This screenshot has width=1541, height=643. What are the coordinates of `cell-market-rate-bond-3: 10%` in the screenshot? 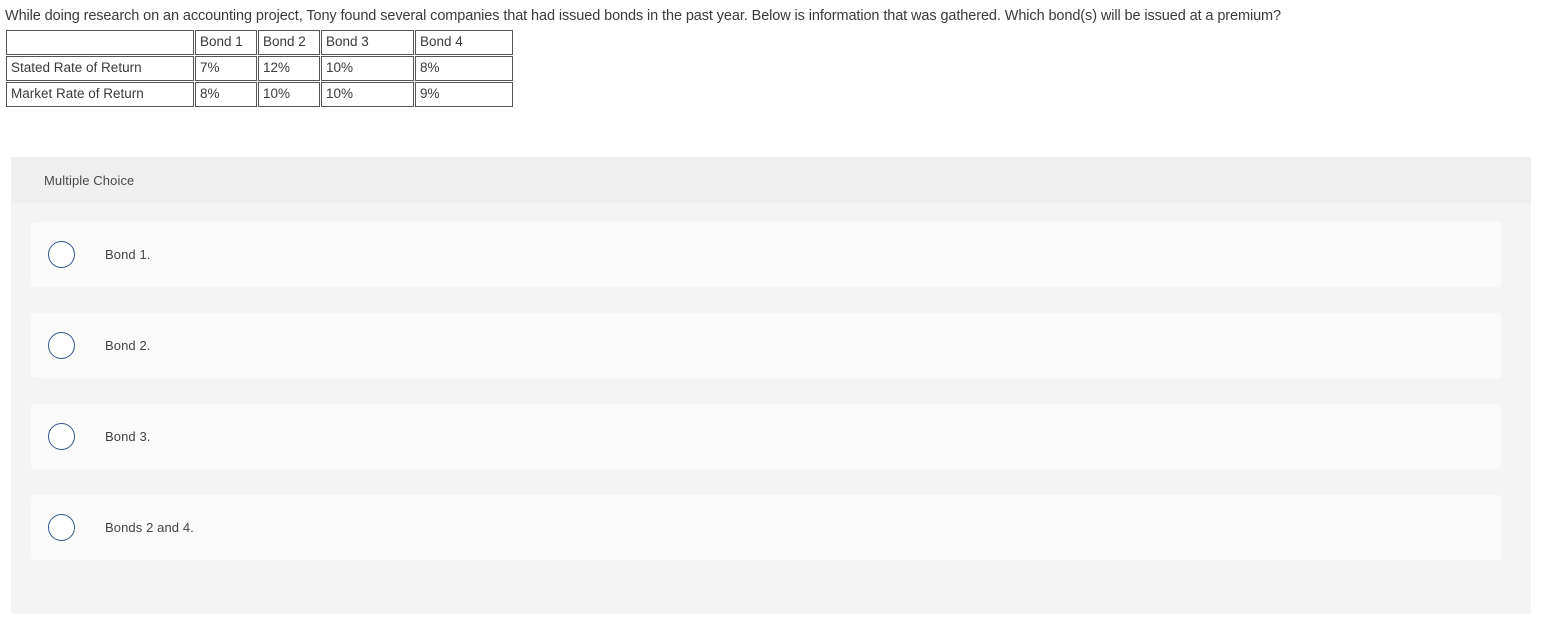 It's located at (367, 94).